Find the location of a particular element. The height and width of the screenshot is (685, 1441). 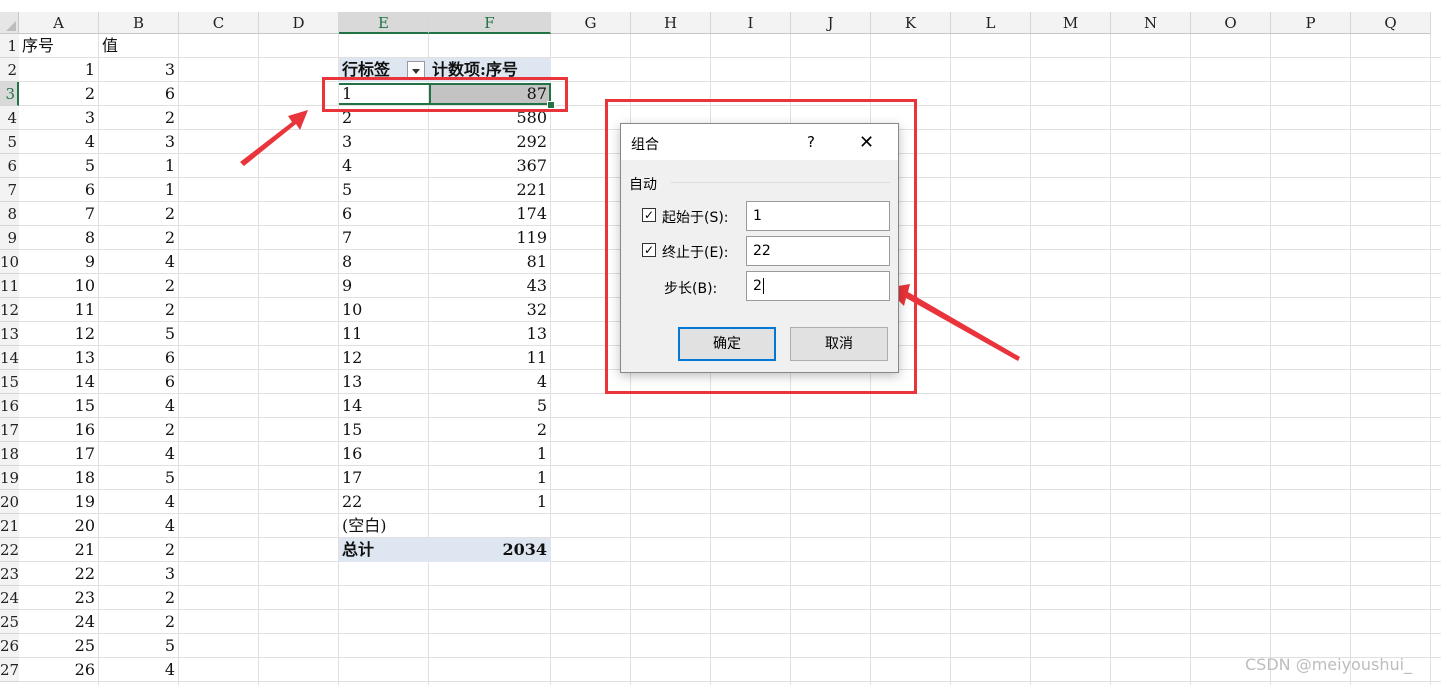

cancel-button: 取消 is located at coordinates (839, 344).